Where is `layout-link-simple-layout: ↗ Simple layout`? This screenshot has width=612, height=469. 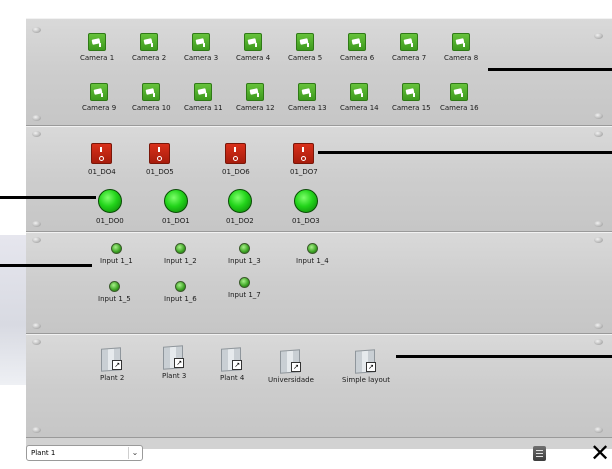 layout-link-simple-layout: ↗ Simple layout is located at coordinates (366, 367).